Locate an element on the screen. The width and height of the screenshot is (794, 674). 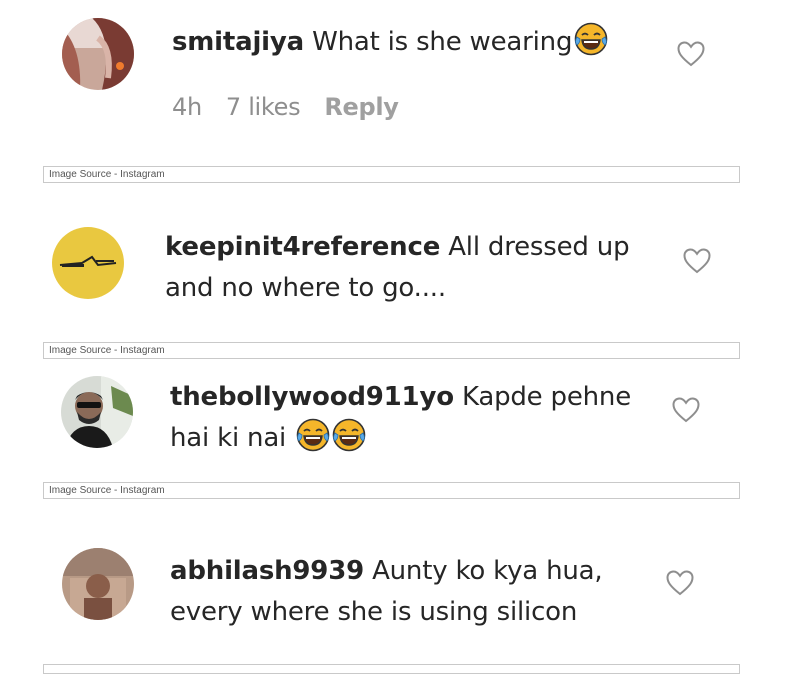
comment-body: Kapde pehne is located at coordinates (546, 397).